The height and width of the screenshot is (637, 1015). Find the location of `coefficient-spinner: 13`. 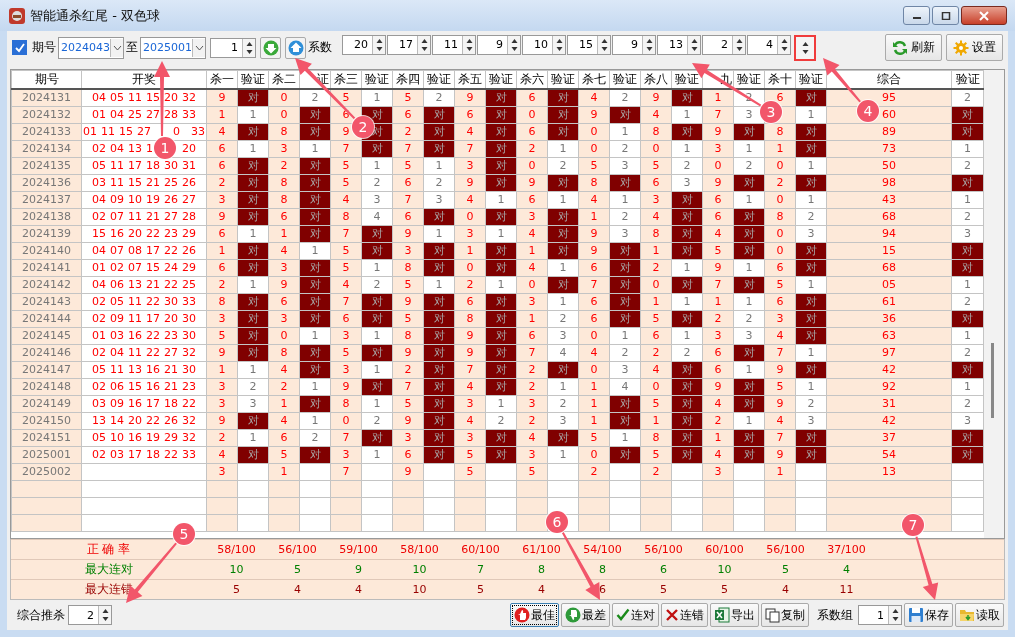

coefficient-spinner: 13 is located at coordinates (679, 44).